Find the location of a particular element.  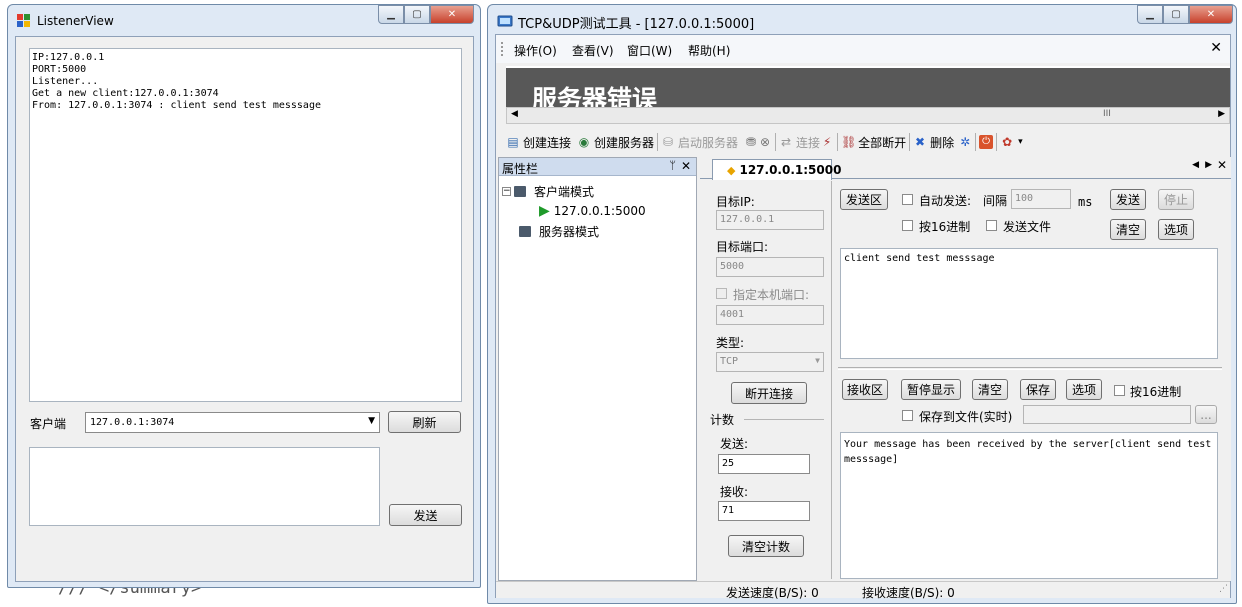

settings-icon: ✲ is located at coordinates (965, 142).